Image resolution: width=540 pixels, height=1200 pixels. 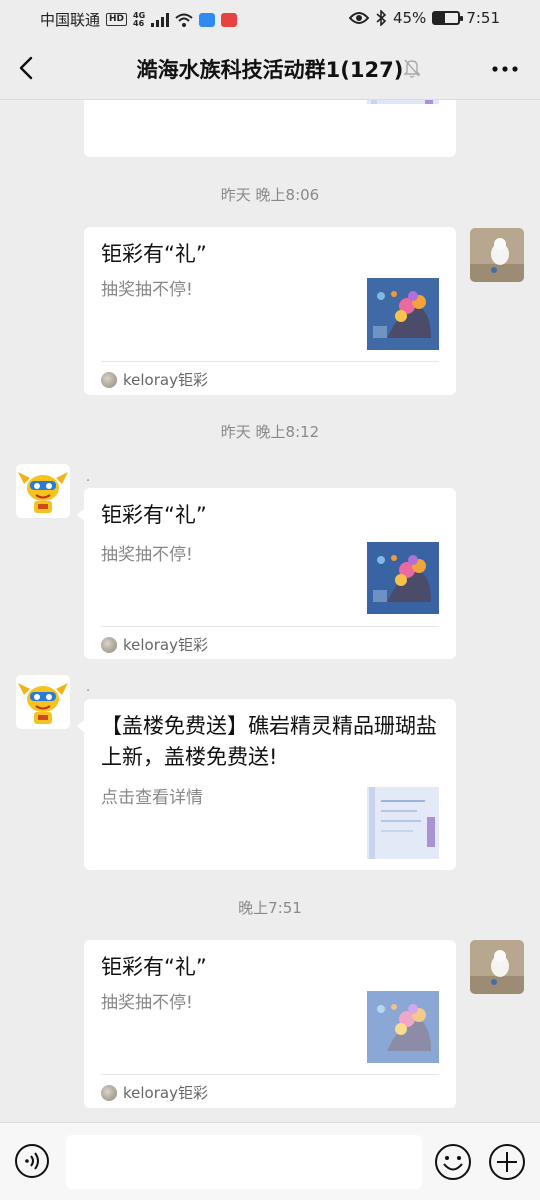 What do you see at coordinates (412, 68) in the screenshot?
I see `bell-off-icon` at bounding box center [412, 68].